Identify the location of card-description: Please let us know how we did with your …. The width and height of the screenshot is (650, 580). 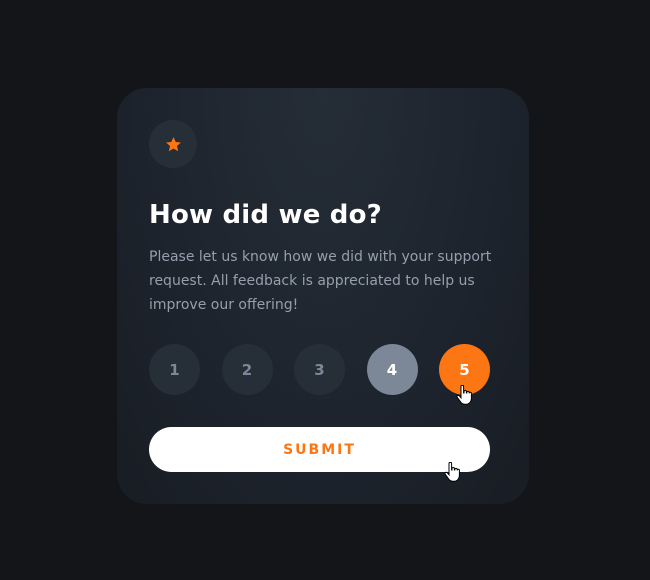
(320, 281).